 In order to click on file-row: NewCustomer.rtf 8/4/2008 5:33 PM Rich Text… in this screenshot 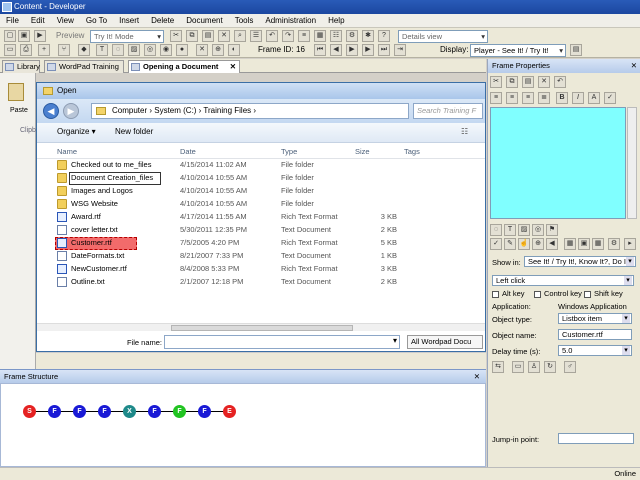, I will do `click(261, 269)`.